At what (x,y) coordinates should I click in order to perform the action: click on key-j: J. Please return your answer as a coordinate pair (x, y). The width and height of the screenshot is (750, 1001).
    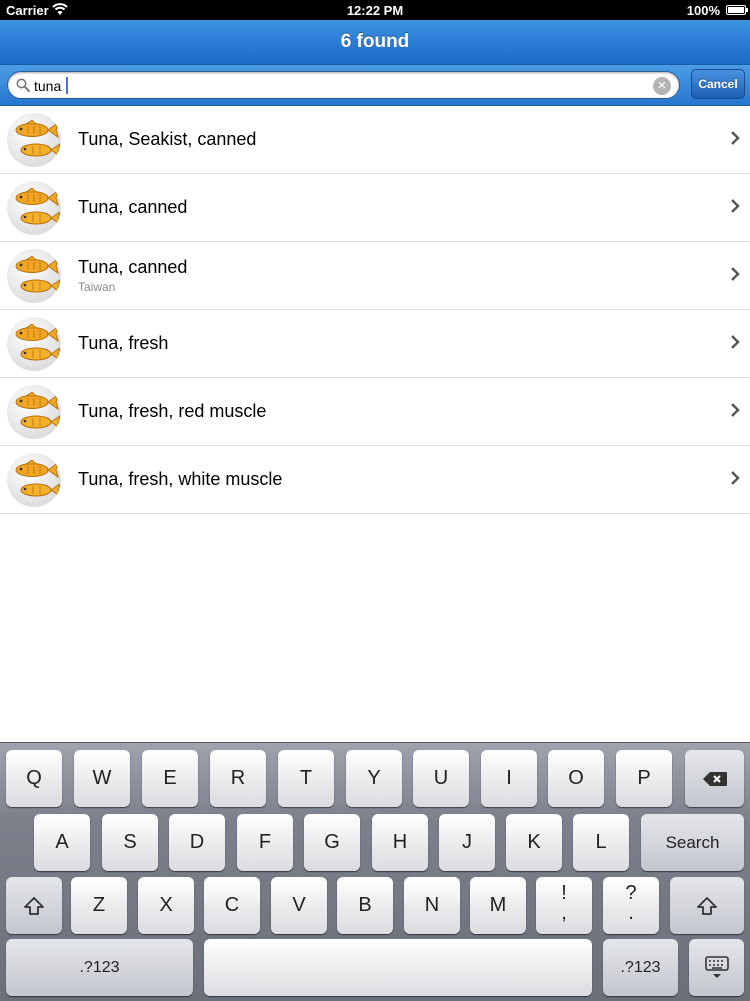
    Looking at the image, I should click on (467, 842).